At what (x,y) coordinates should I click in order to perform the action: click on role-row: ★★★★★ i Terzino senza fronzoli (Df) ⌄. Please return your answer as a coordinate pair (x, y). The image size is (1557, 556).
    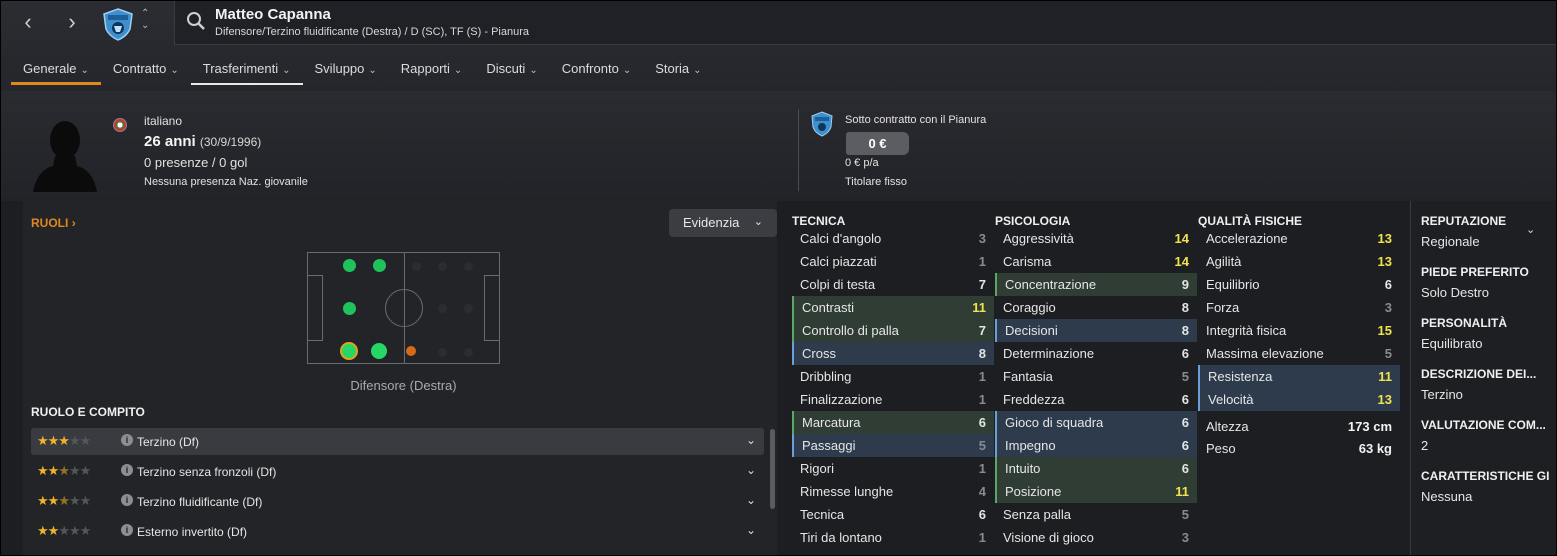
    Looking at the image, I should click on (397, 471).